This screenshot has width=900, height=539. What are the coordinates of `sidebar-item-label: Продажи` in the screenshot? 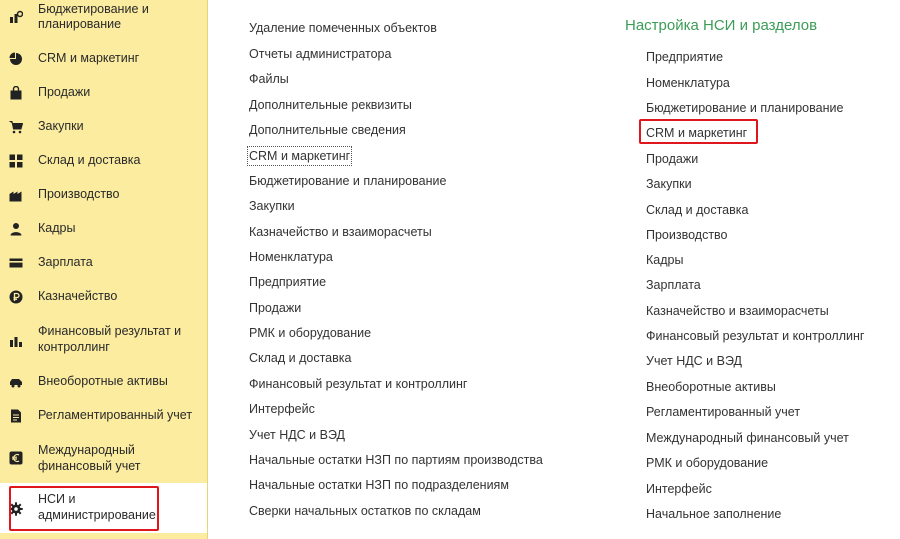 It's located at (64, 92).